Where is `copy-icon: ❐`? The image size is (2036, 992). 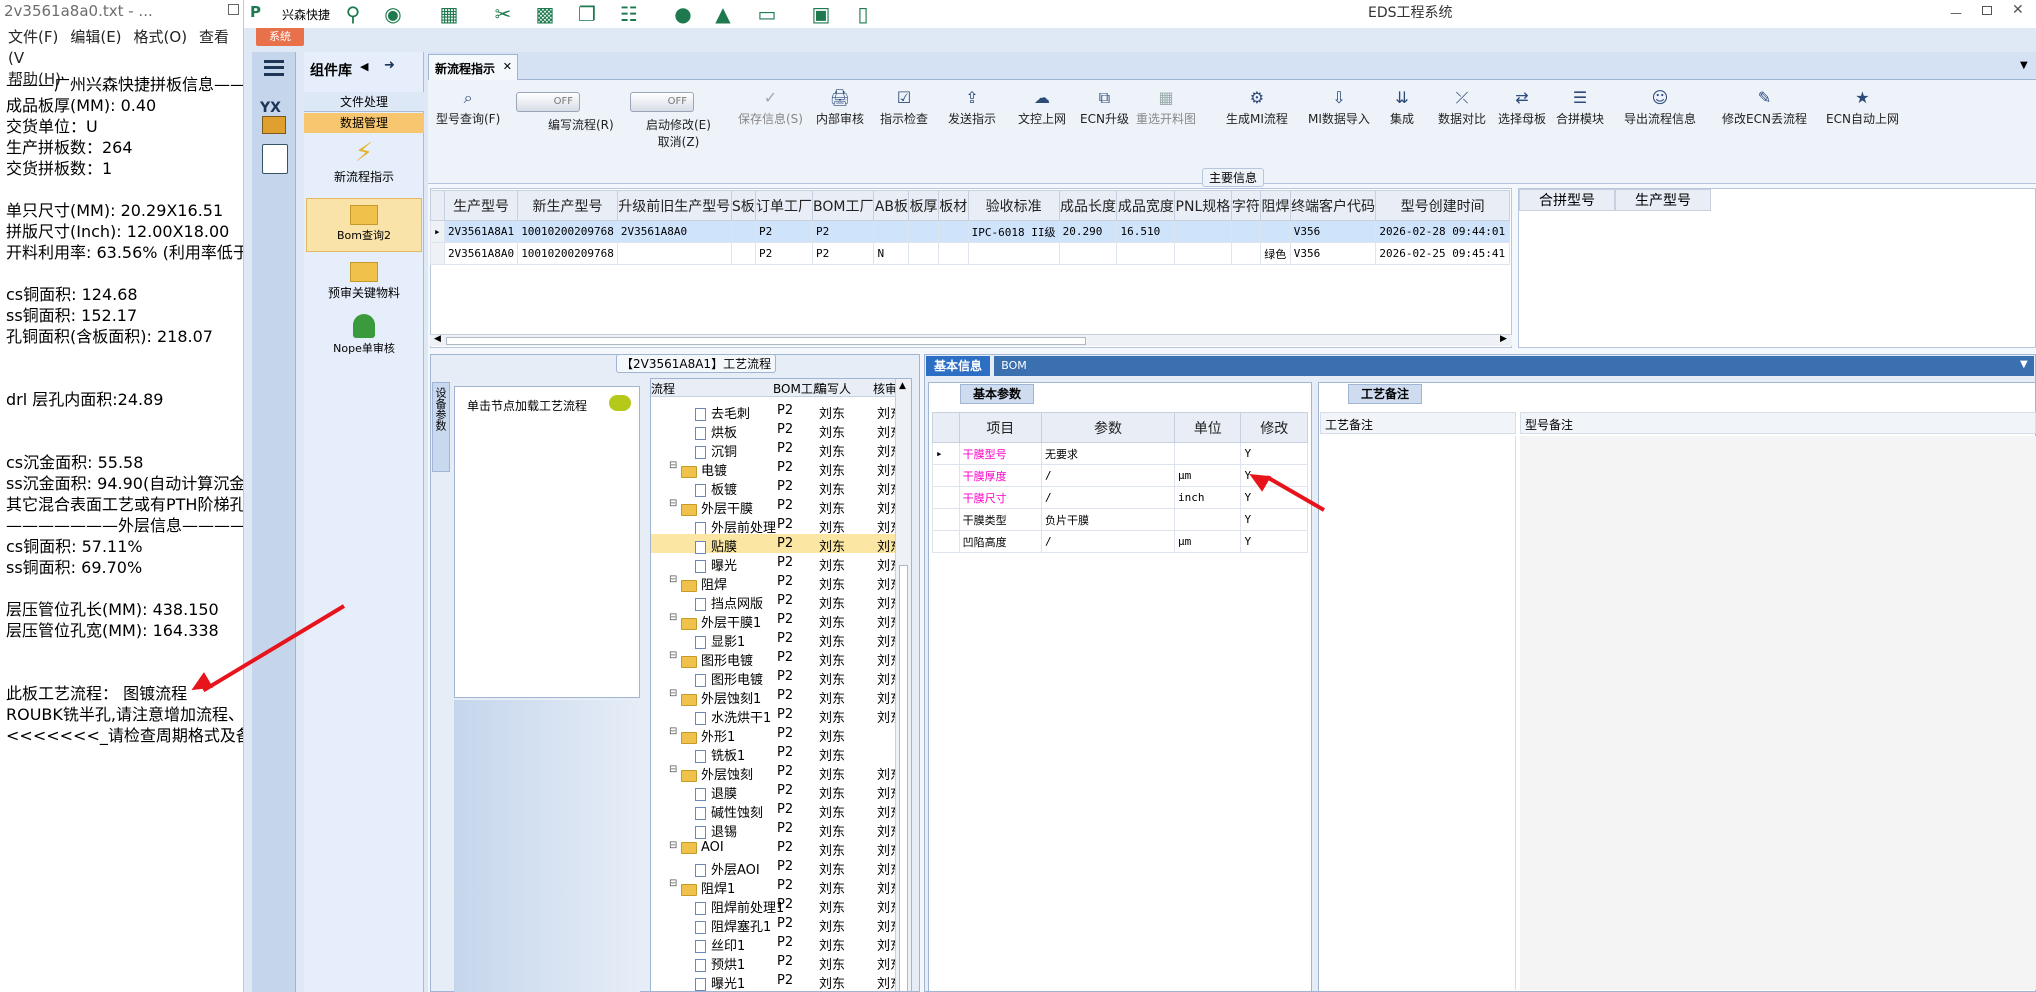 copy-icon: ❐ is located at coordinates (587, 14).